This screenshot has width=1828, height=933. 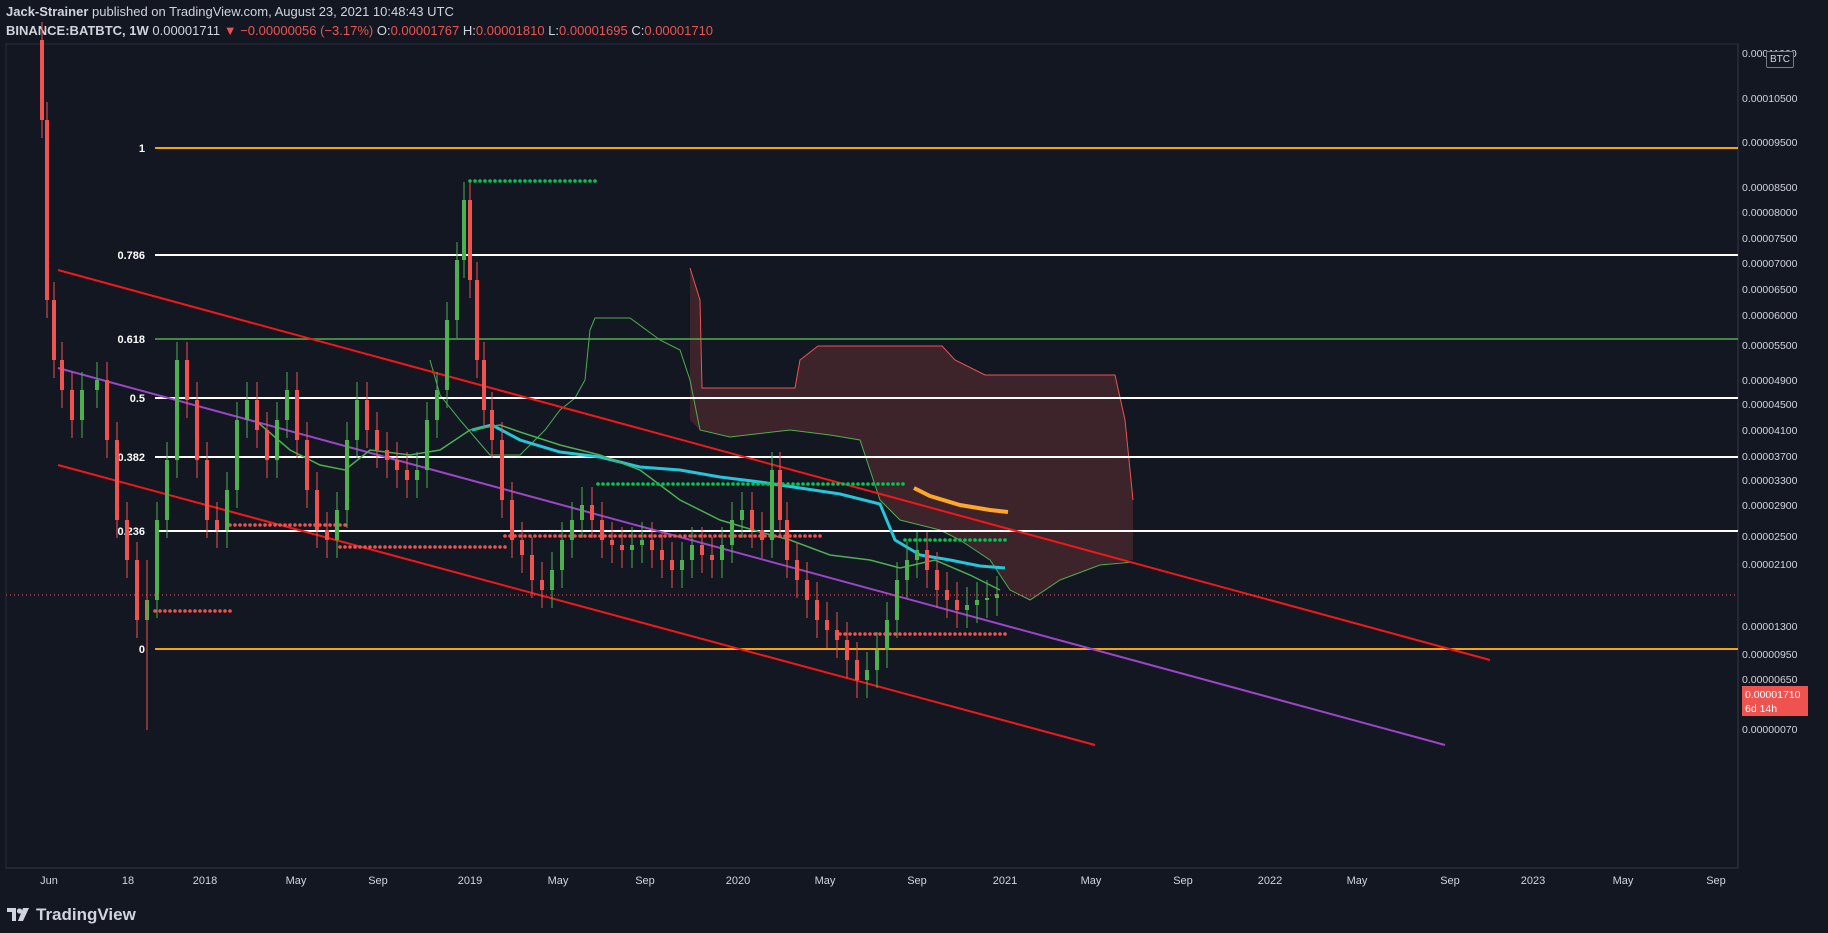 I want to click on ichimoku-cloud, so click(x=781, y=434).